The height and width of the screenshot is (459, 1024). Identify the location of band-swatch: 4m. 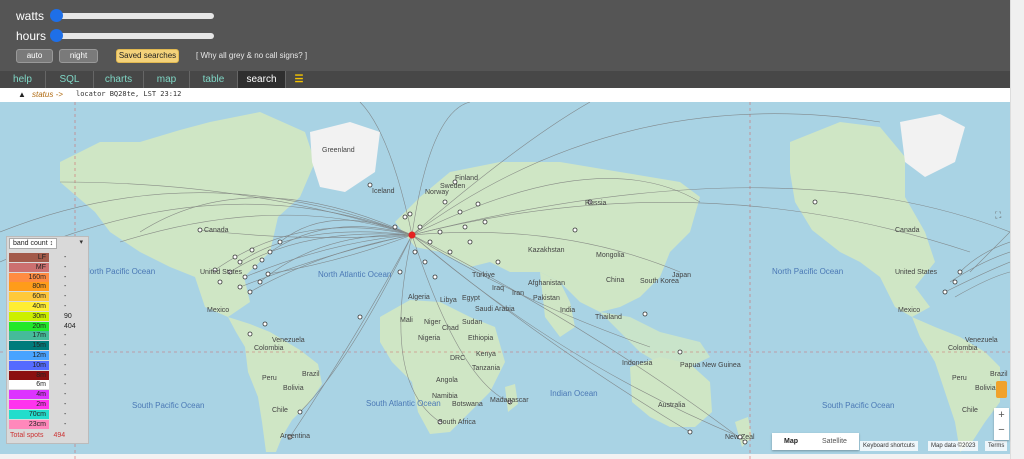
(29, 395).